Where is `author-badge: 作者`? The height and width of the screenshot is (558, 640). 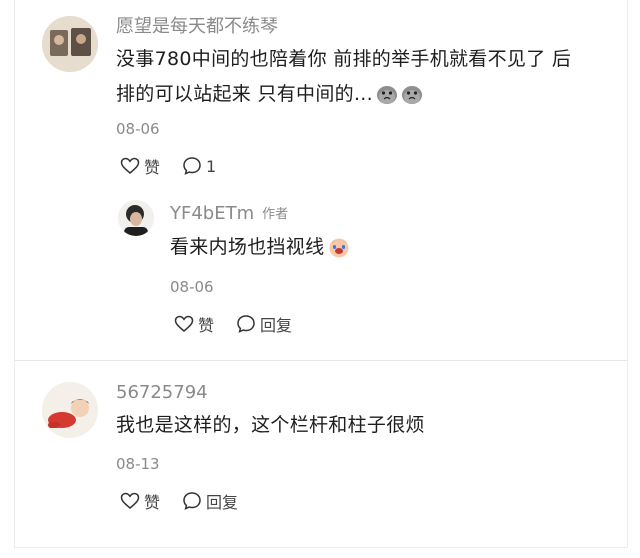
author-badge: 作者 is located at coordinates (275, 214).